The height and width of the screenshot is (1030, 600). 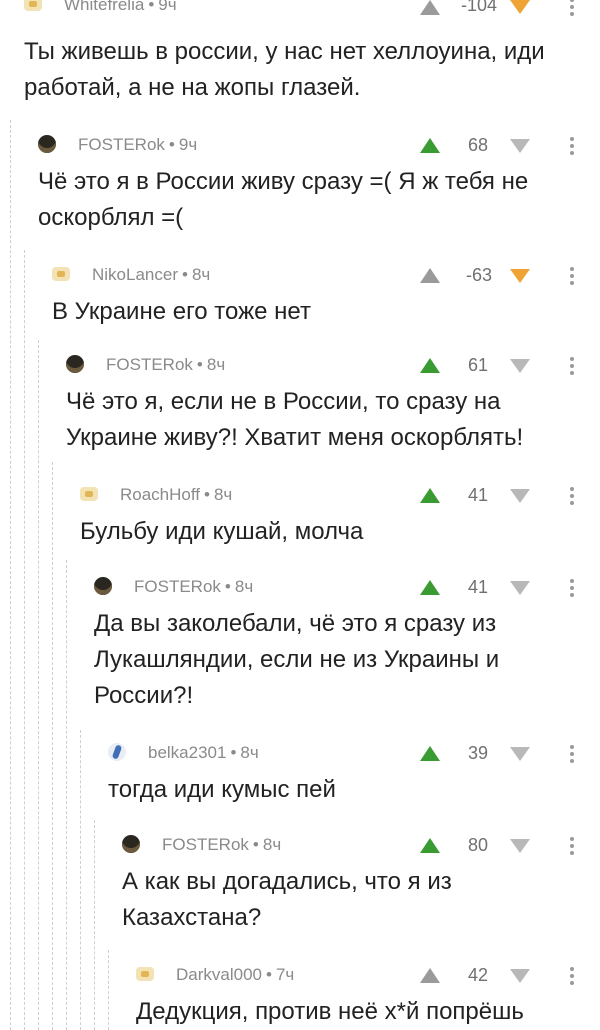 I want to click on comment-rating: -63, so click(x=478, y=275).